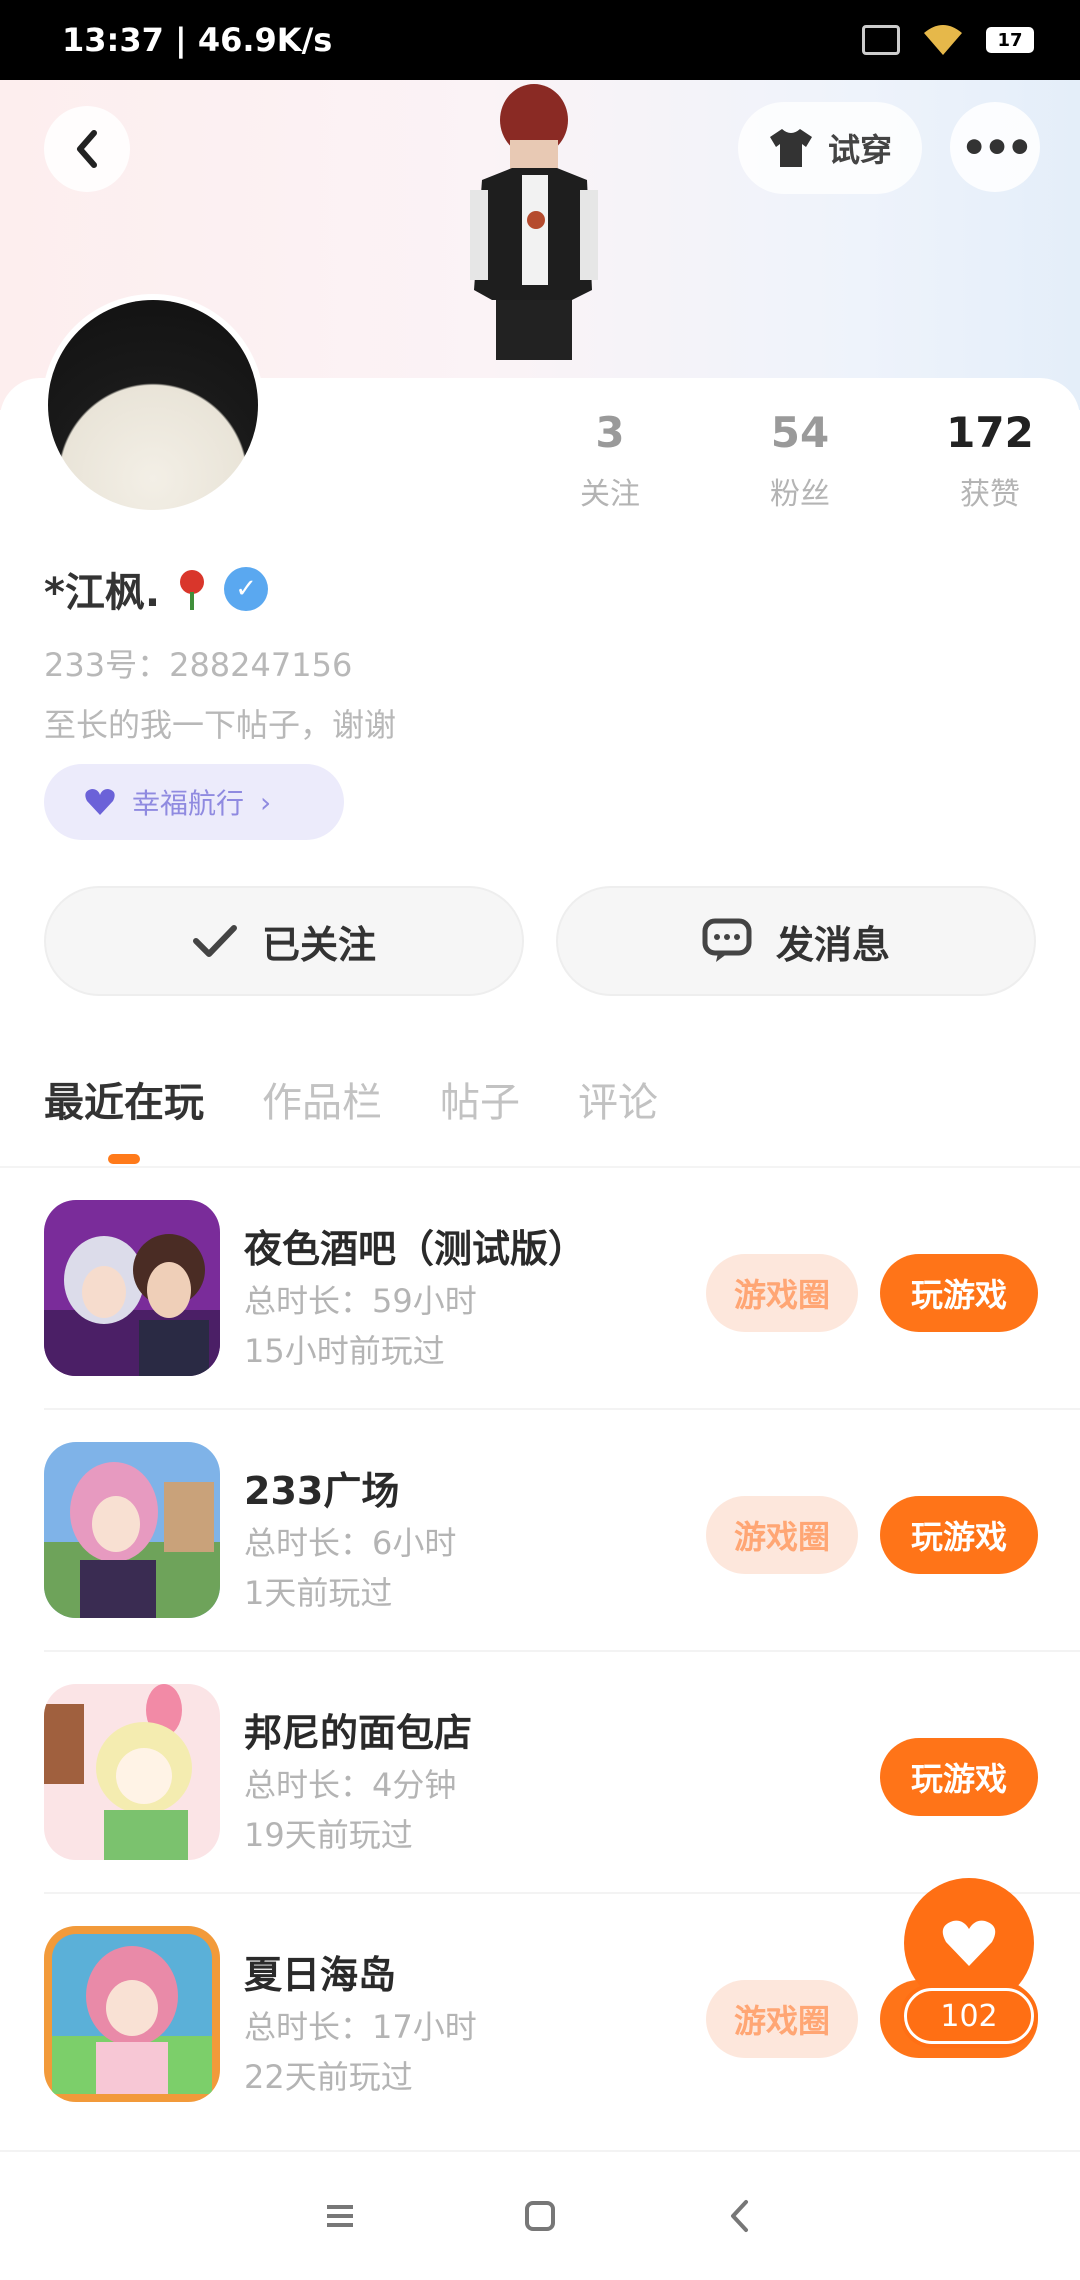 This screenshot has width=1080, height=2280. What do you see at coordinates (318, 944) in the screenshot?
I see `followed-label: 已关注` at bounding box center [318, 944].